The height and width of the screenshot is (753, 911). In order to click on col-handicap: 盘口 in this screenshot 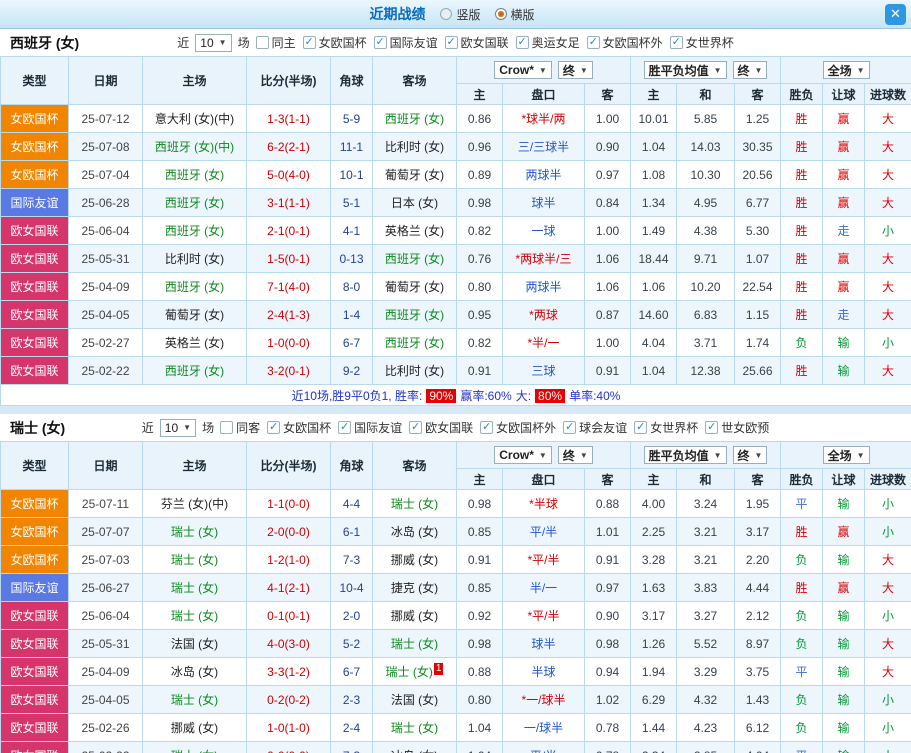, I will do `click(543, 479)`.